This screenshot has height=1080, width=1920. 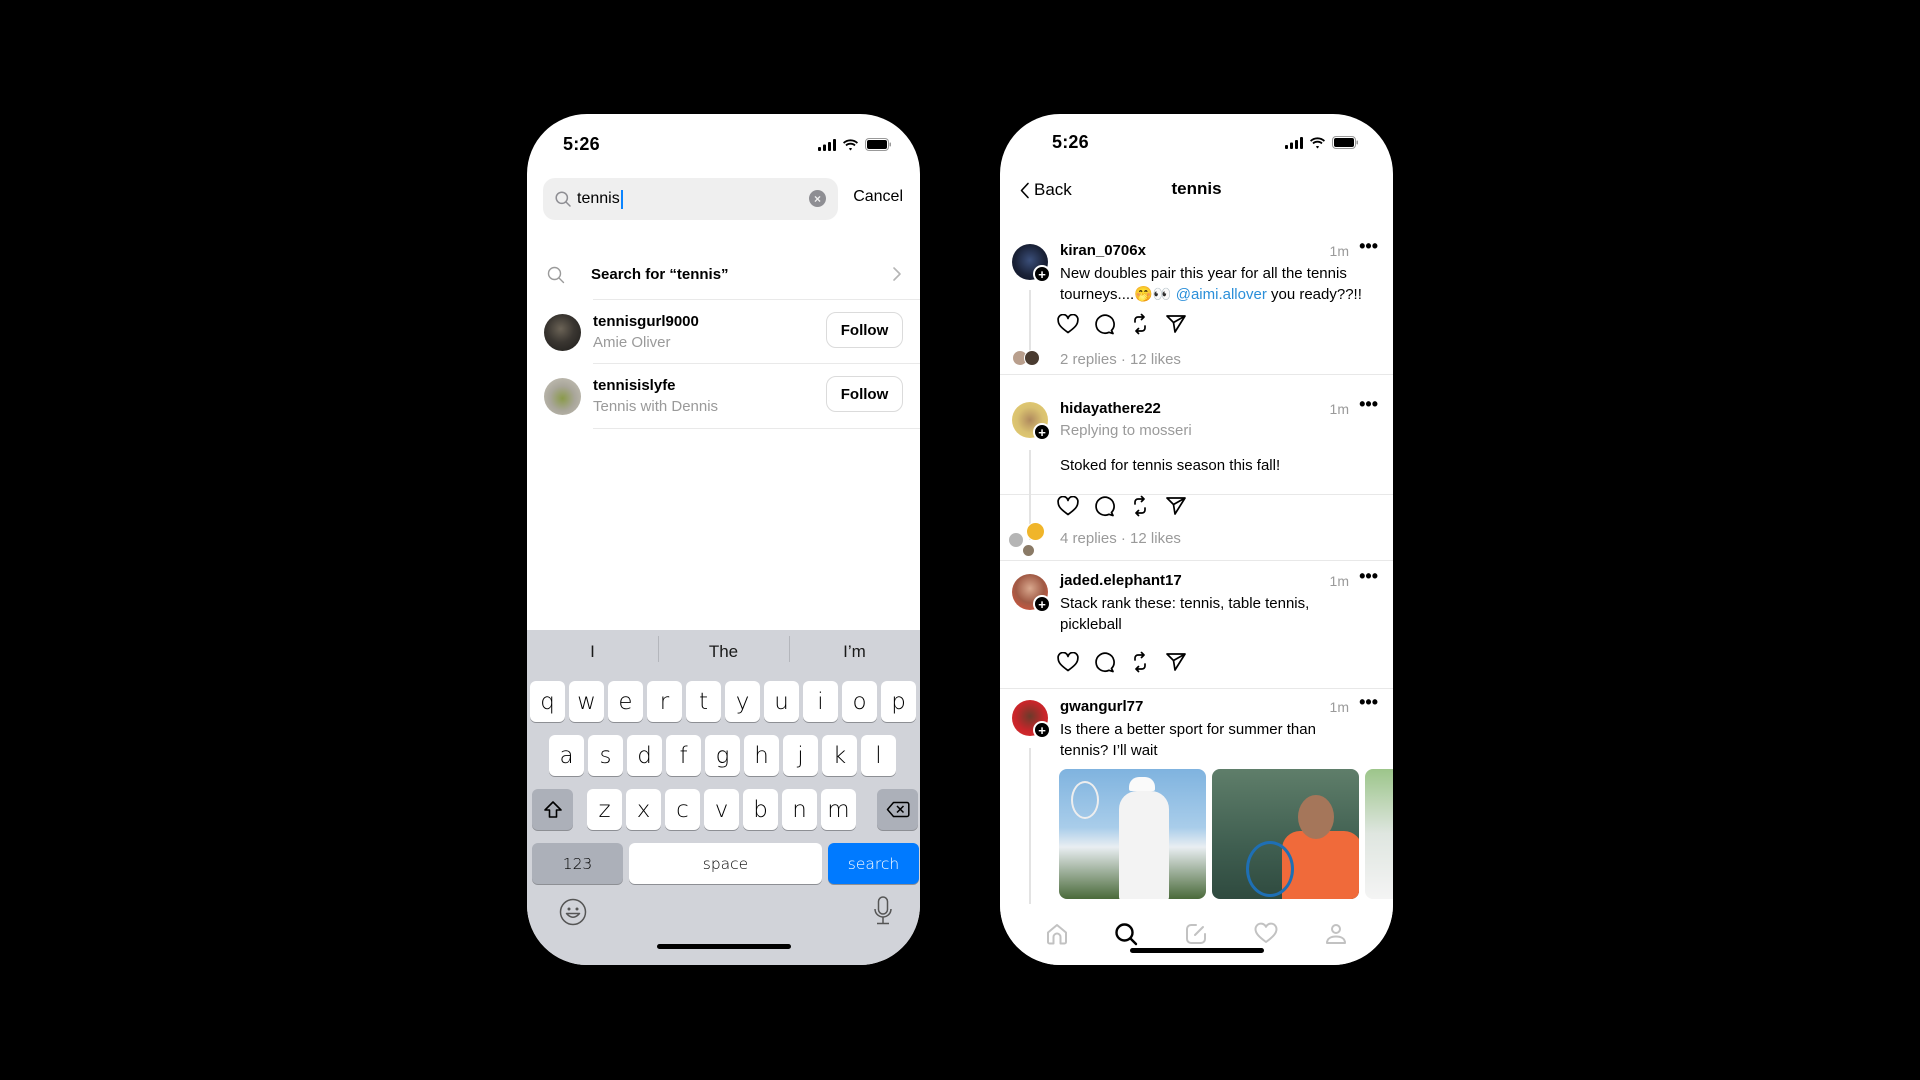 What do you see at coordinates (1317, 142) in the screenshot?
I see `wifi-icon` at bounding box center [1317, 142].